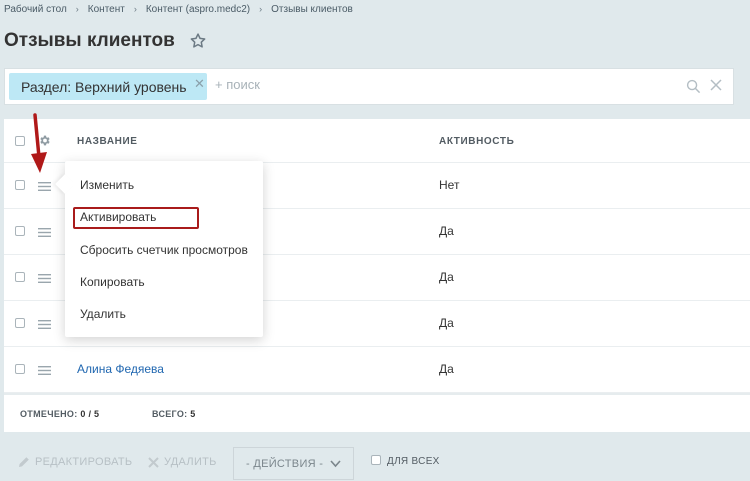 This screenshot has width=750, height=481. I want to click on breadcrumb-item-content-site: Контент (aspro.medc2), so click(198, 9).